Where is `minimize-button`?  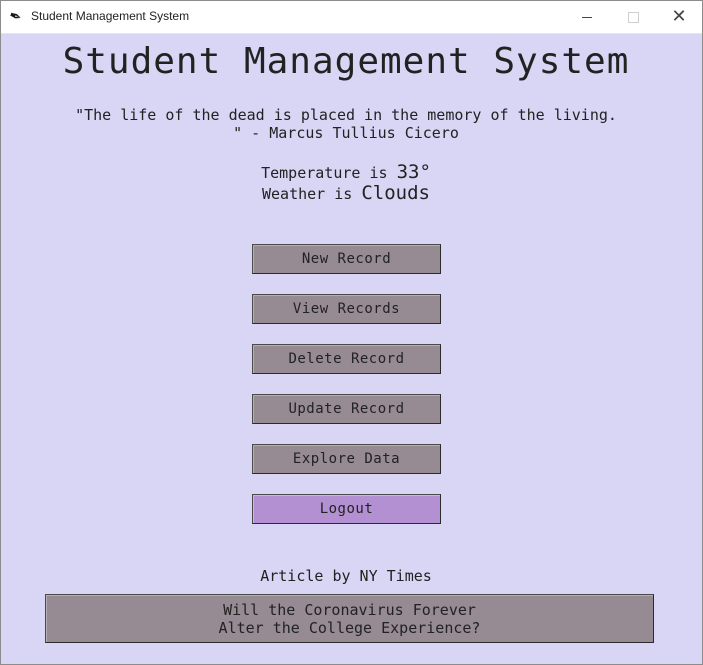 minimize-button is located at coordinates (587, 17).